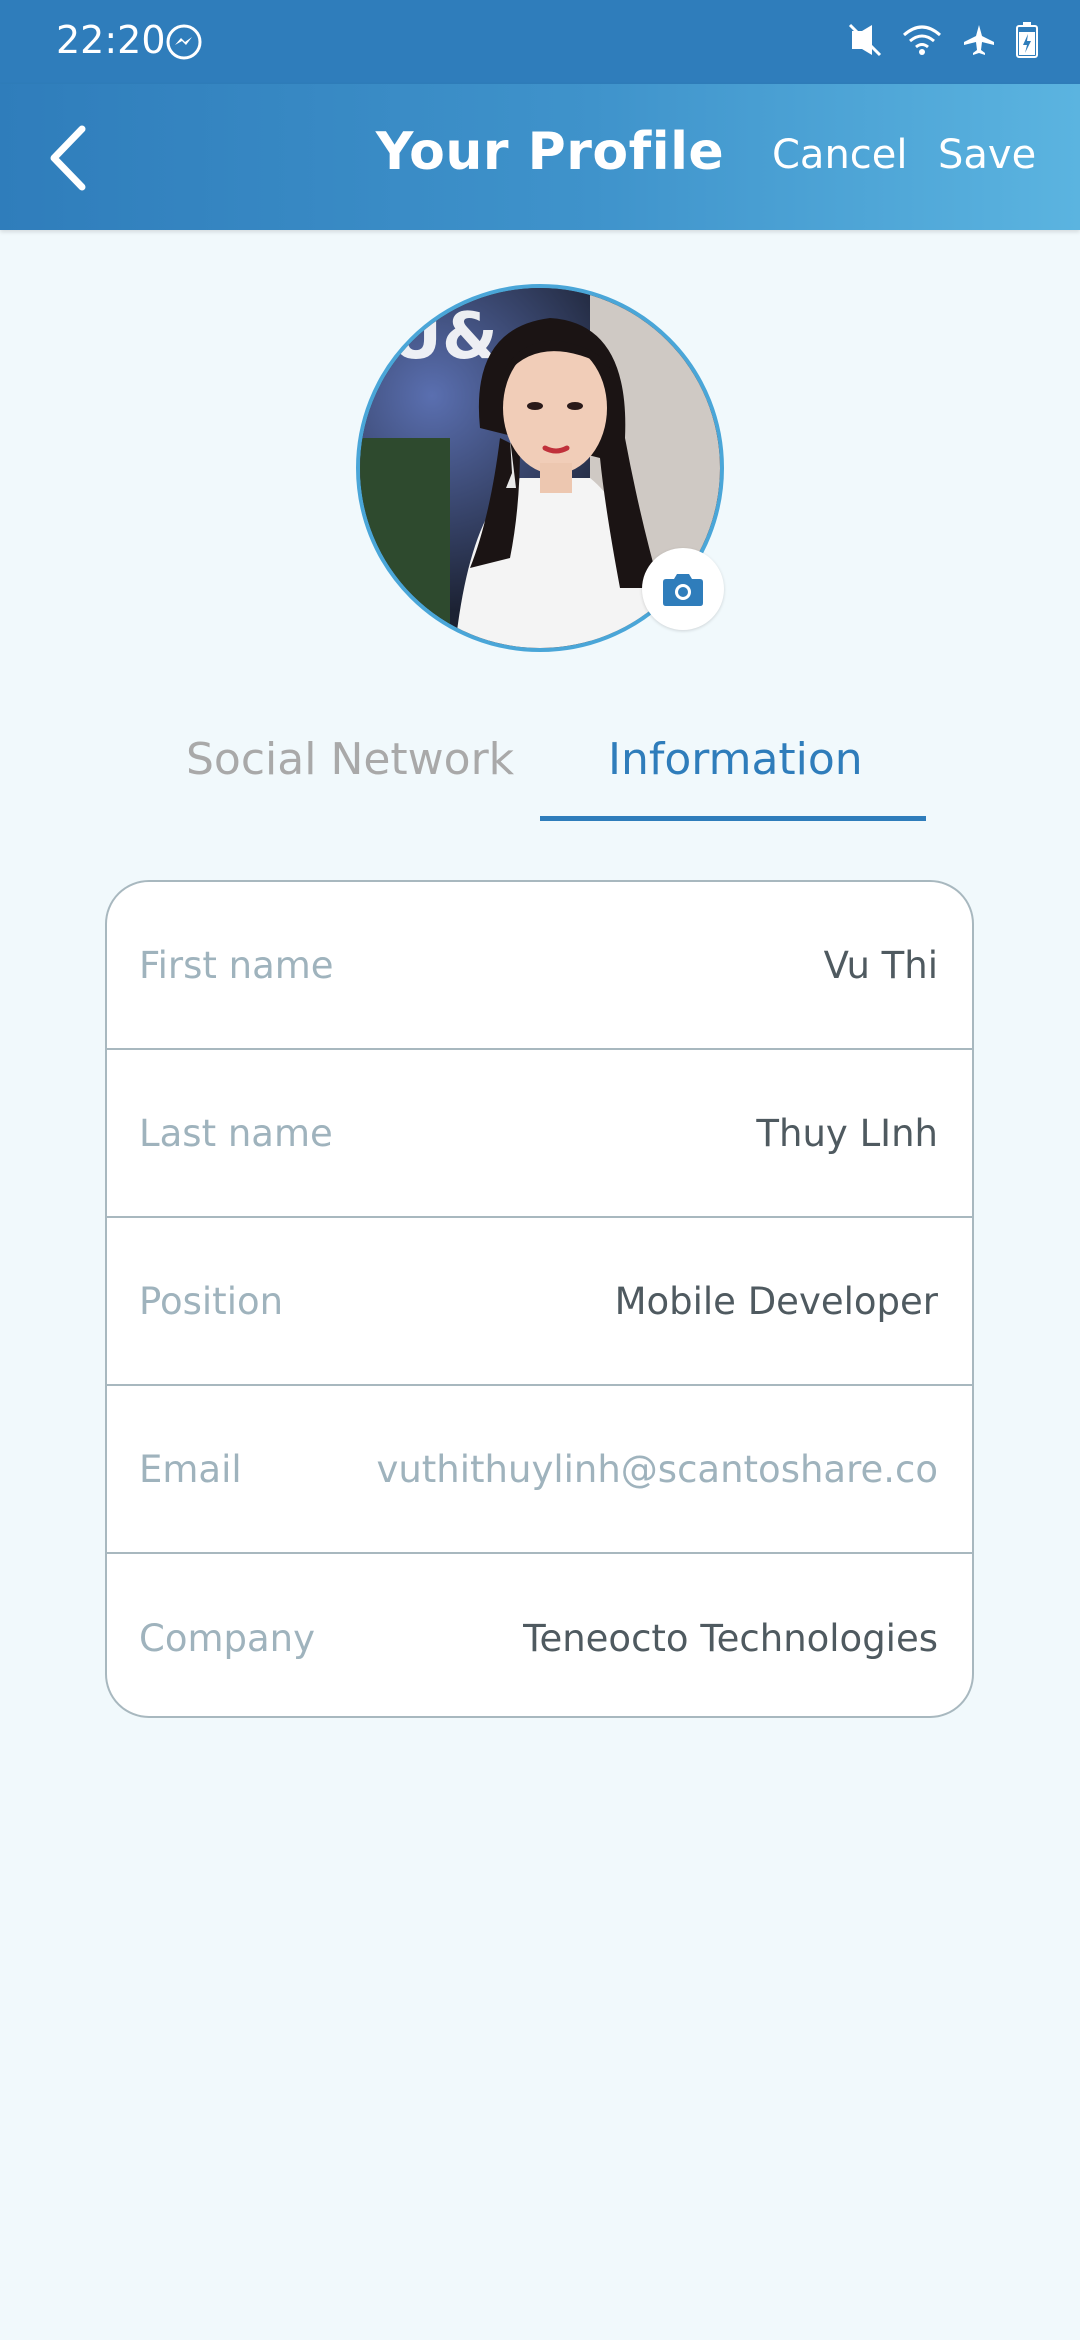 The width and height of the screenshot is (1080, 2340). I want to click on change-photo-button, so click(683, 589).